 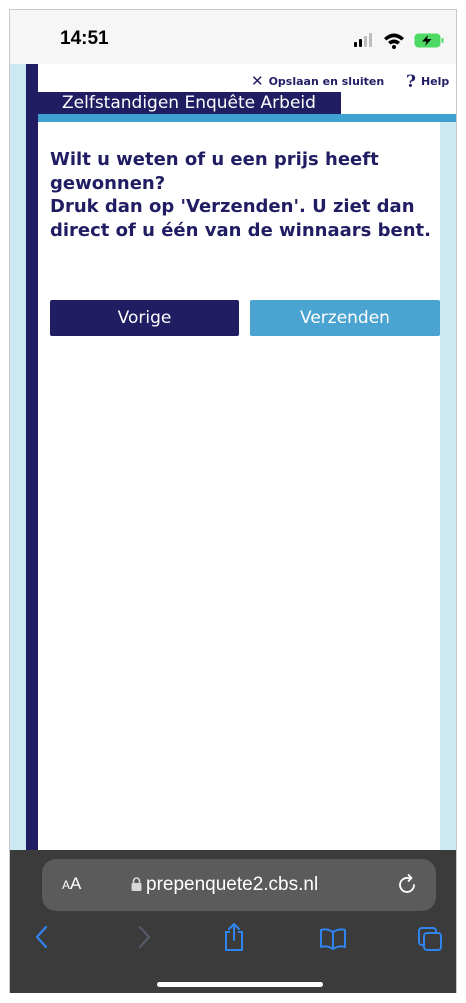 I want to click on submit-button: Verzenden, so click(x=345, y=318).